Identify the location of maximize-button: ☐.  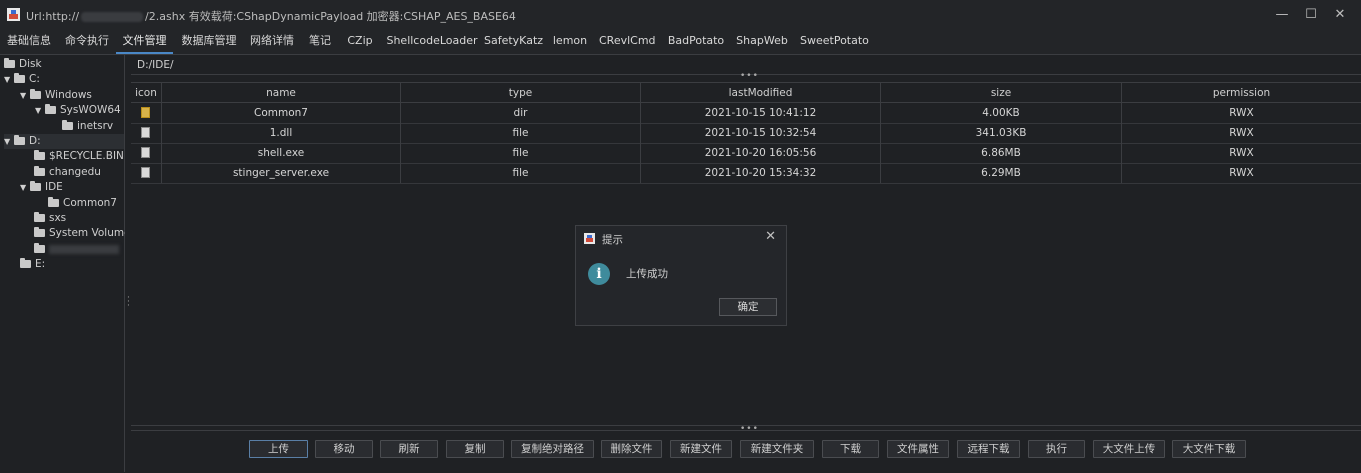
(1311, 15).